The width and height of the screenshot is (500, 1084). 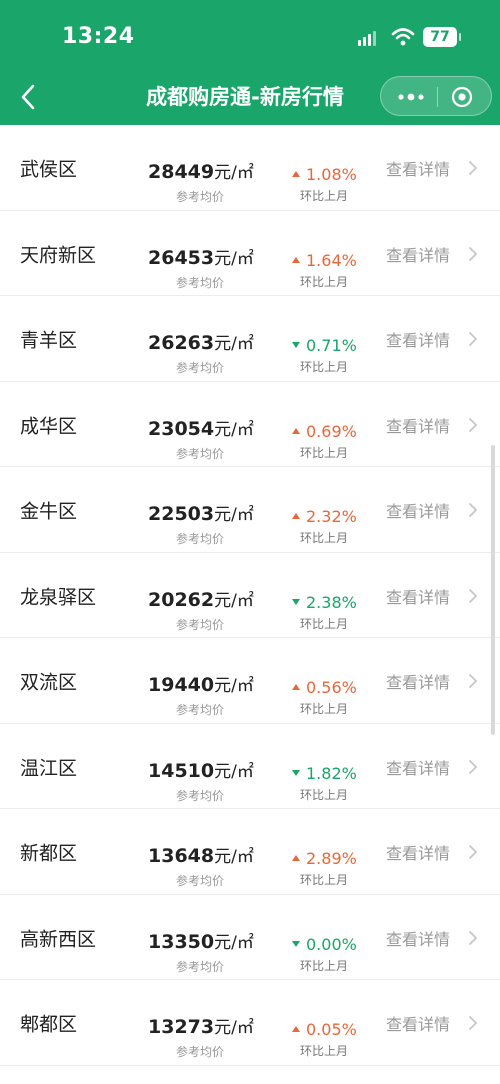 I want to click on close-target-icon, so click(x=462, y=97).